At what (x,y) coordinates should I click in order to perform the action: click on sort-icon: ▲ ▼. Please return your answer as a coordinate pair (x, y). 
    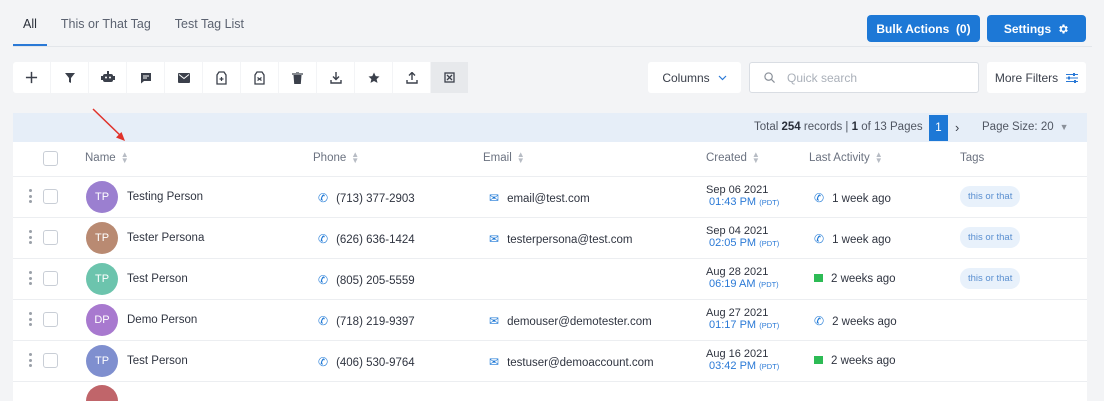
    Looking at the image, I should click on (520, 157).